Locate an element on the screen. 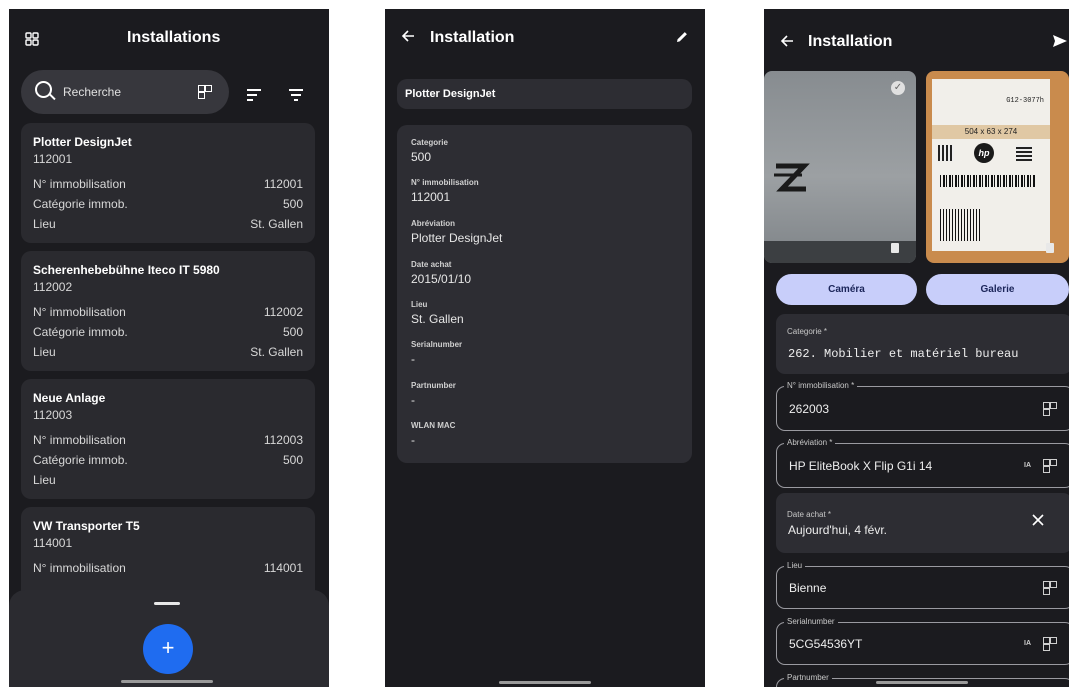 The image size is (1069, 687). field-value: Aujourd'hui, 4 févr. is located at coordinates (838, 530).